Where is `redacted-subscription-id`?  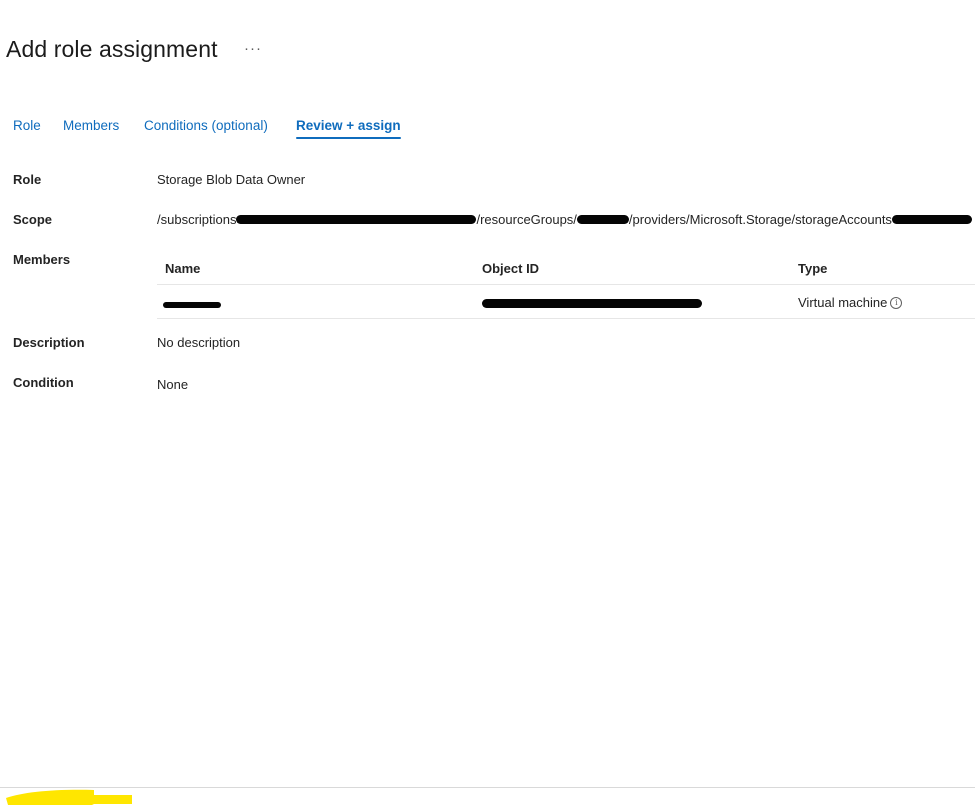
redacted-subscription-id is located at coordinates (356, 220).